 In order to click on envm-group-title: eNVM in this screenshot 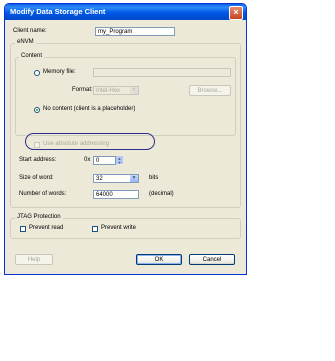, I will do `click(25, 42)`.